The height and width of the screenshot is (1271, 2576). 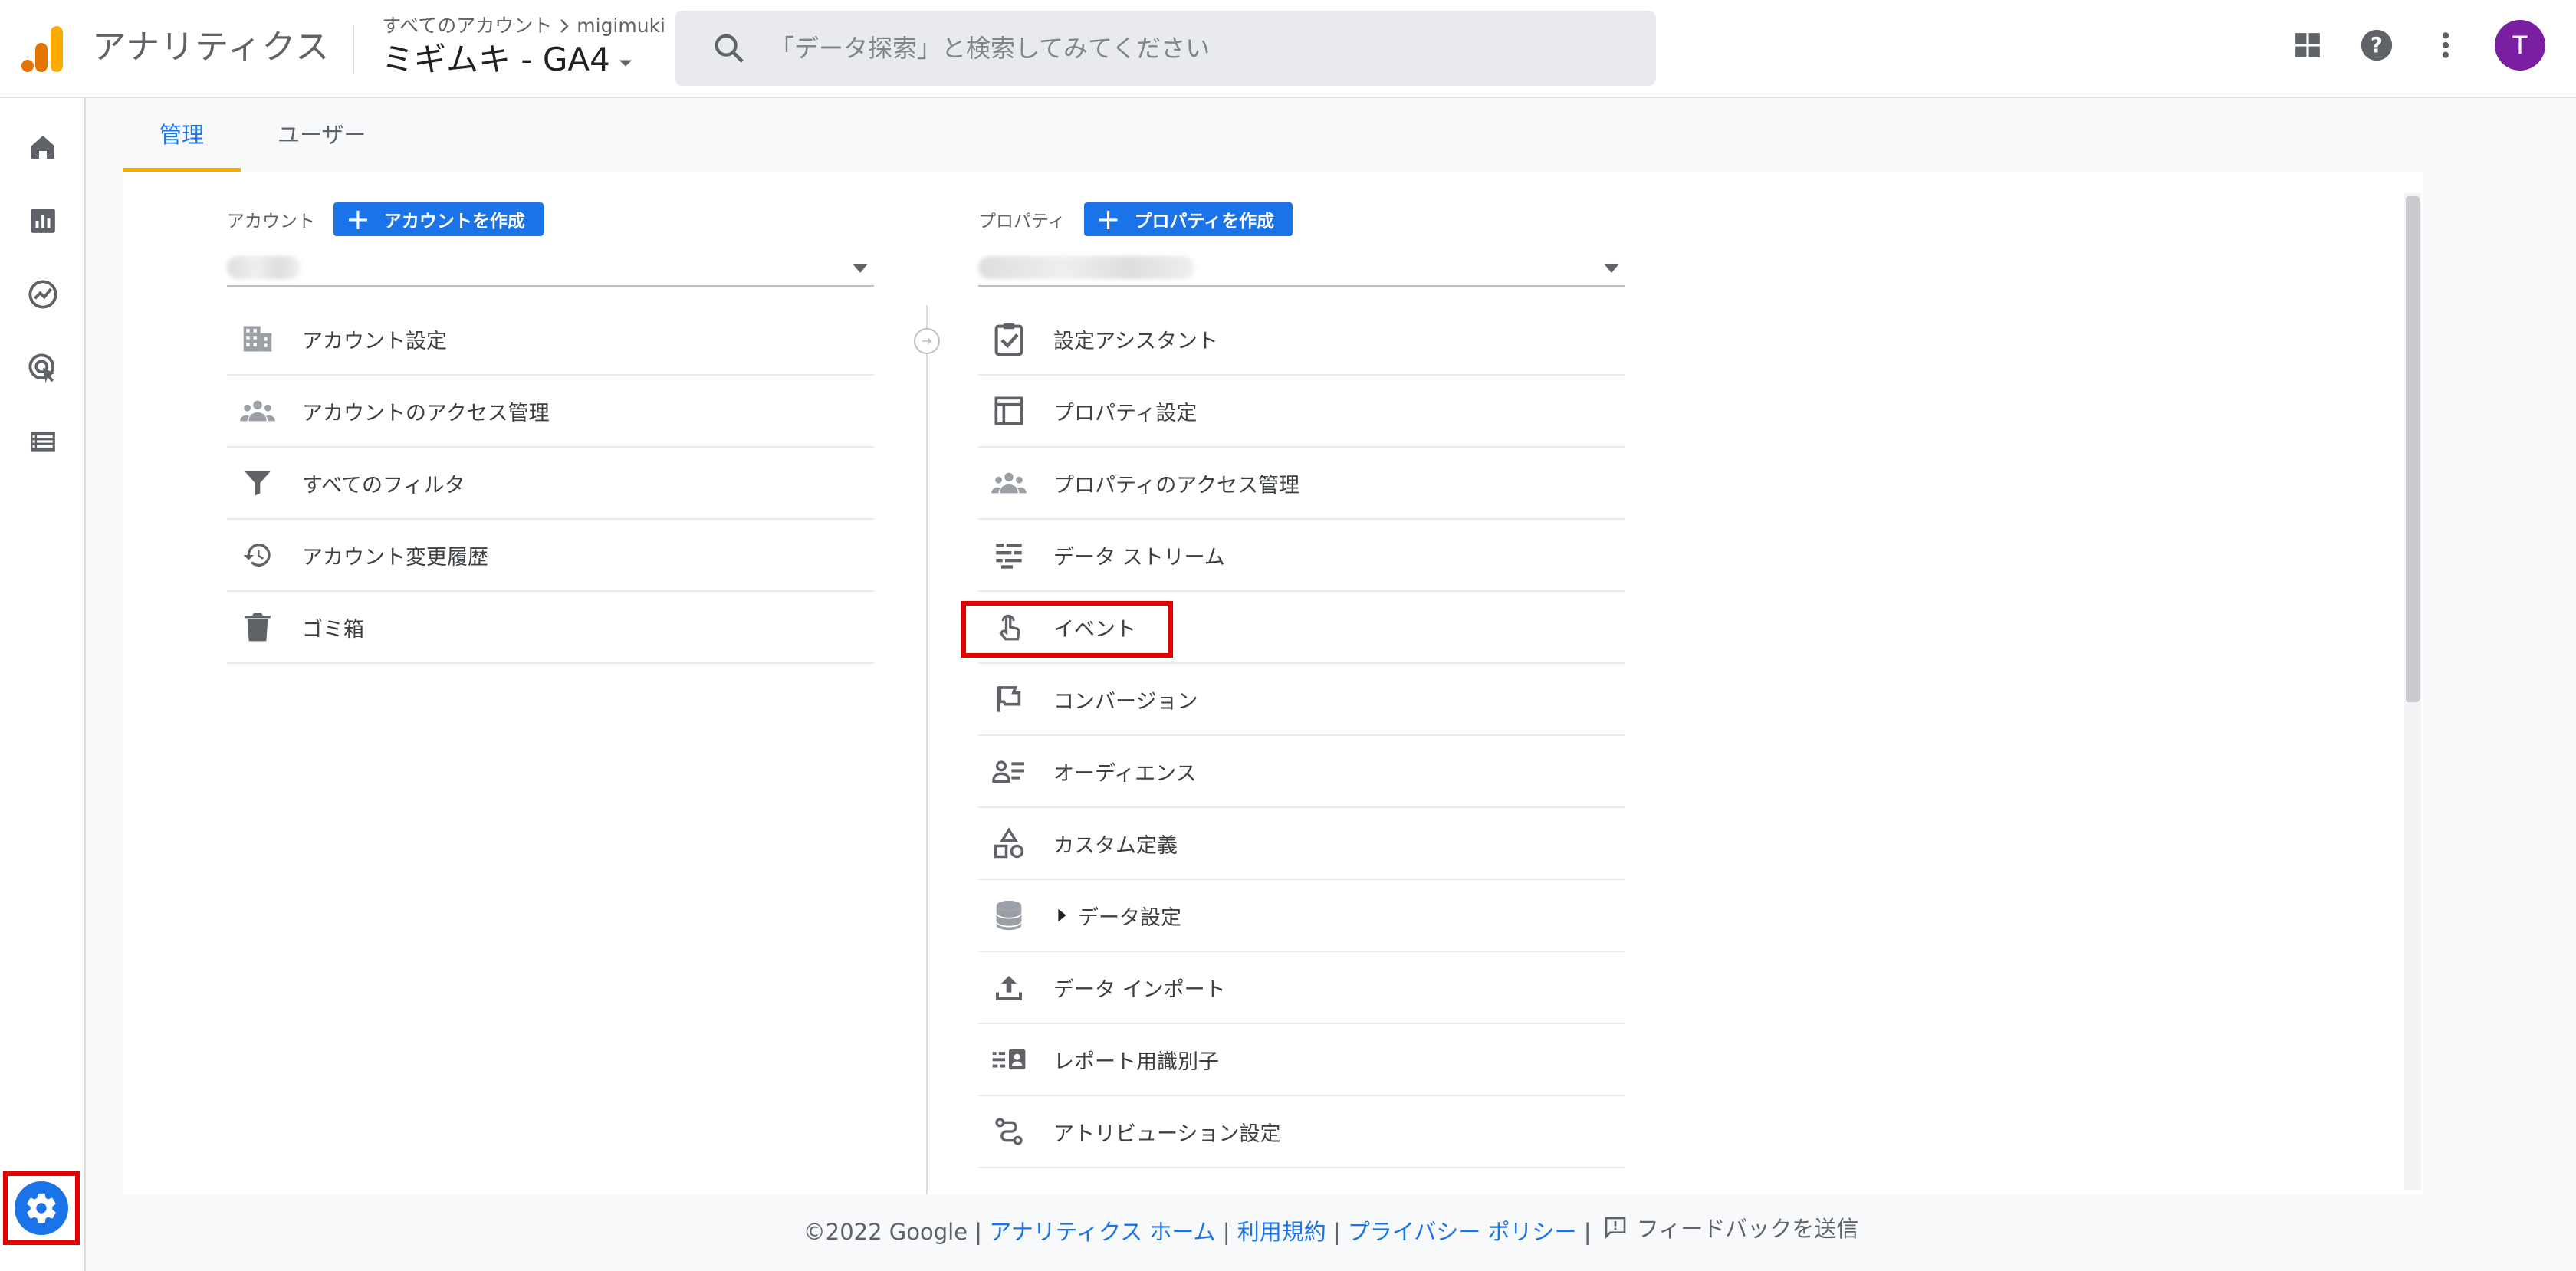 I want to click on reporting-identity-item: レポート用識別子, so click(x=1302, y=1060).